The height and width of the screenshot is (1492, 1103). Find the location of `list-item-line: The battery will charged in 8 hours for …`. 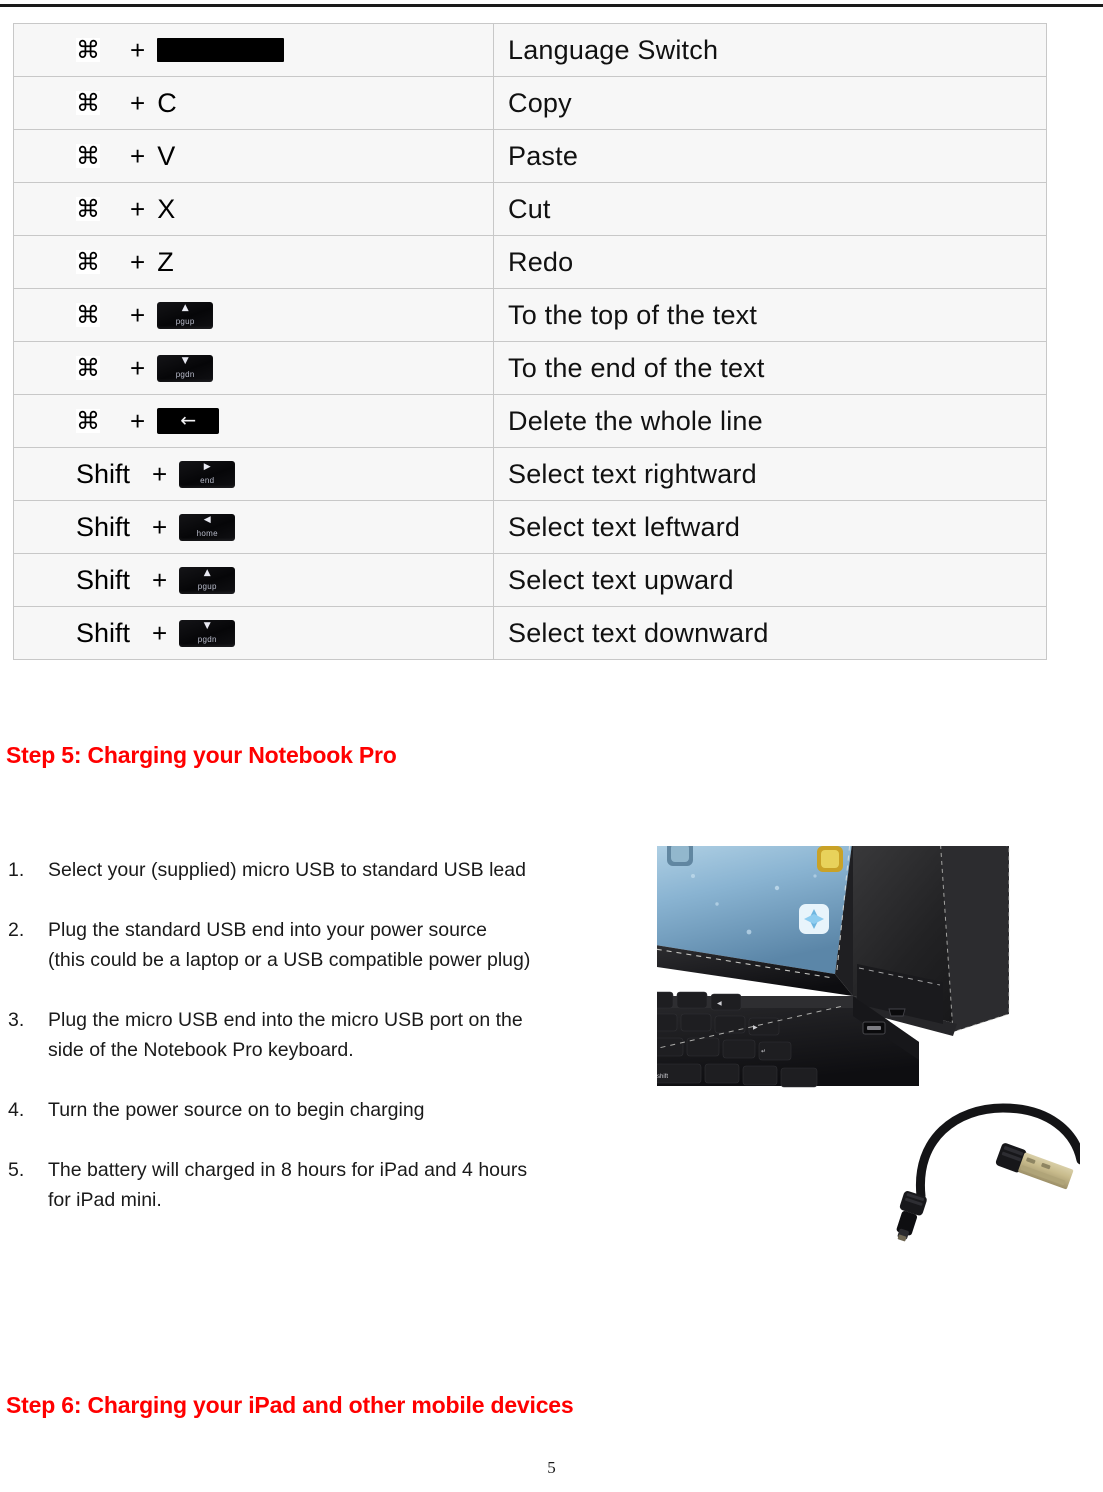

list-item-line: The battery will charged in 8 hours for … is located at coordinates (288, 1170).